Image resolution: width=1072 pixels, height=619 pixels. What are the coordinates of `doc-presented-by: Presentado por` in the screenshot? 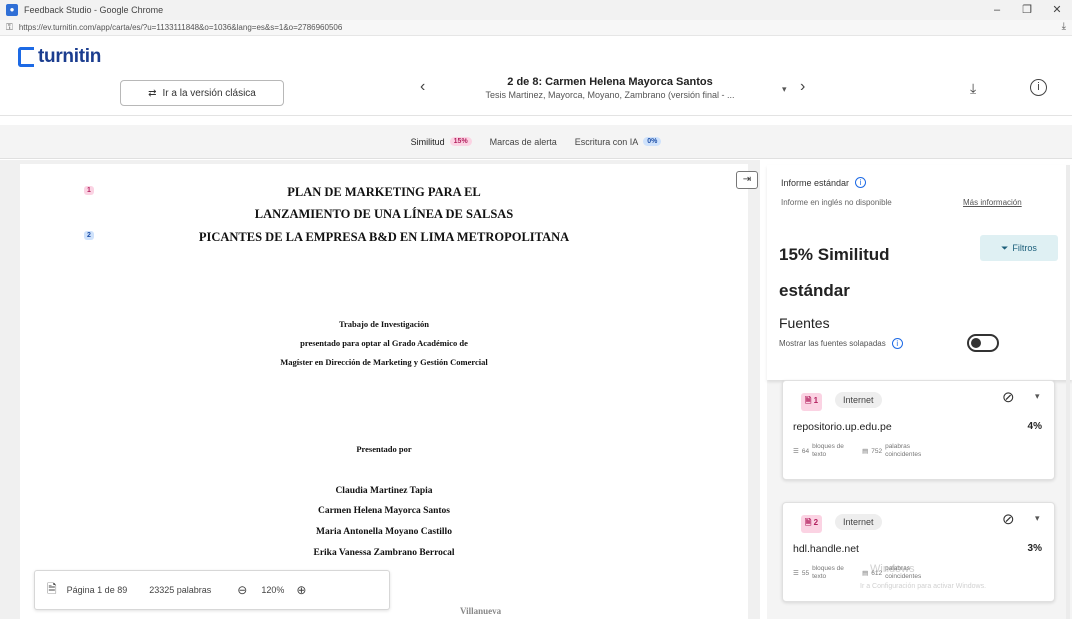 It's located at (384, 449).